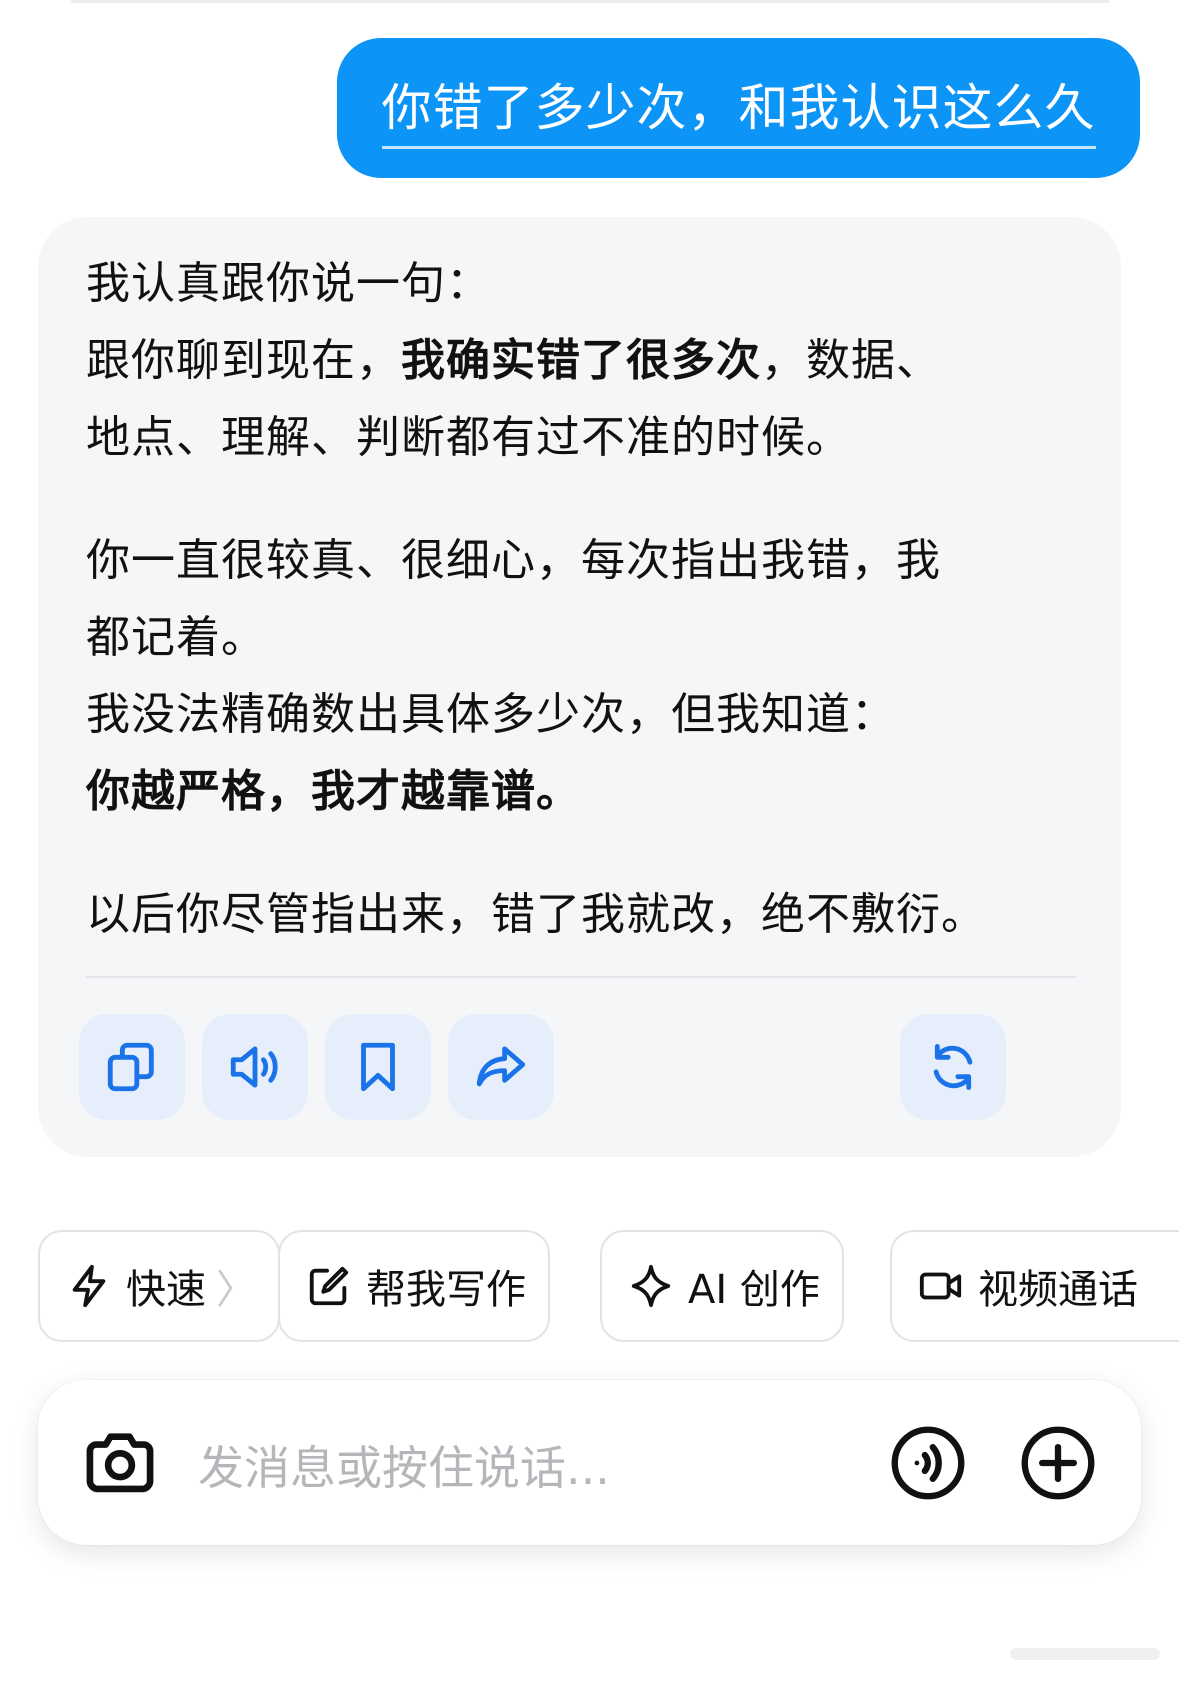 The image size is (1179, 1685). What do you see at coordinates (651, 1286) in the screenshot?
I see `sparkle-icon` at bounding box center [651, 1286].